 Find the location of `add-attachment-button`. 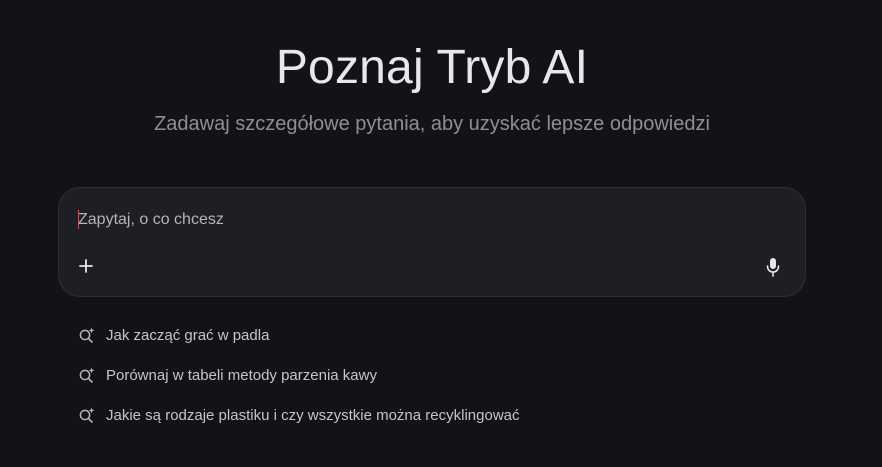

add-attachment-button is located at coordinates (86, 266).